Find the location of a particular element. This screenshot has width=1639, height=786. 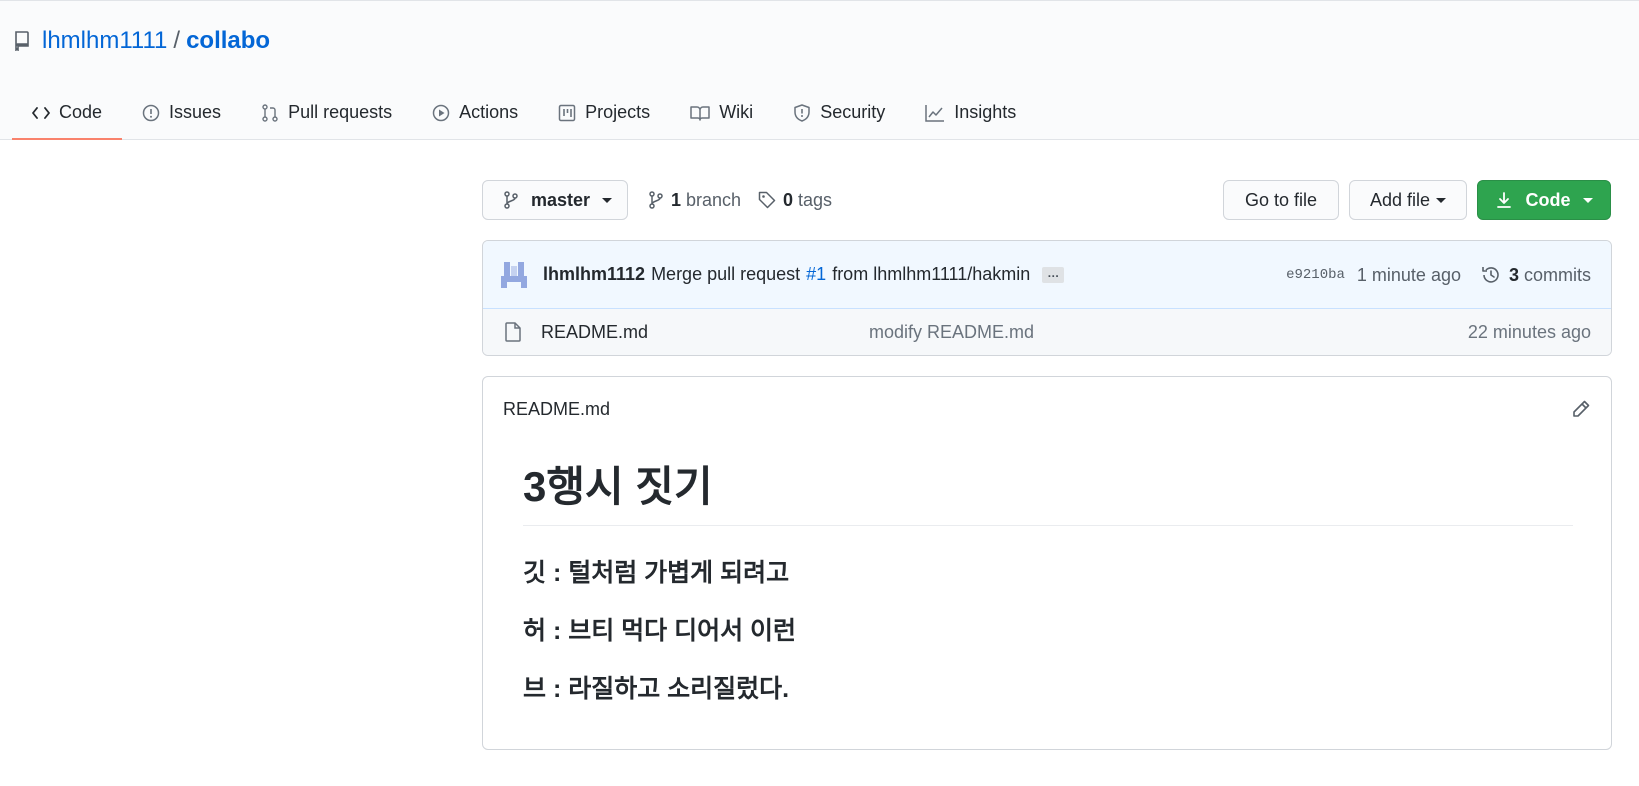

add-file-button: Add file is located at coordinates (1408, 200).